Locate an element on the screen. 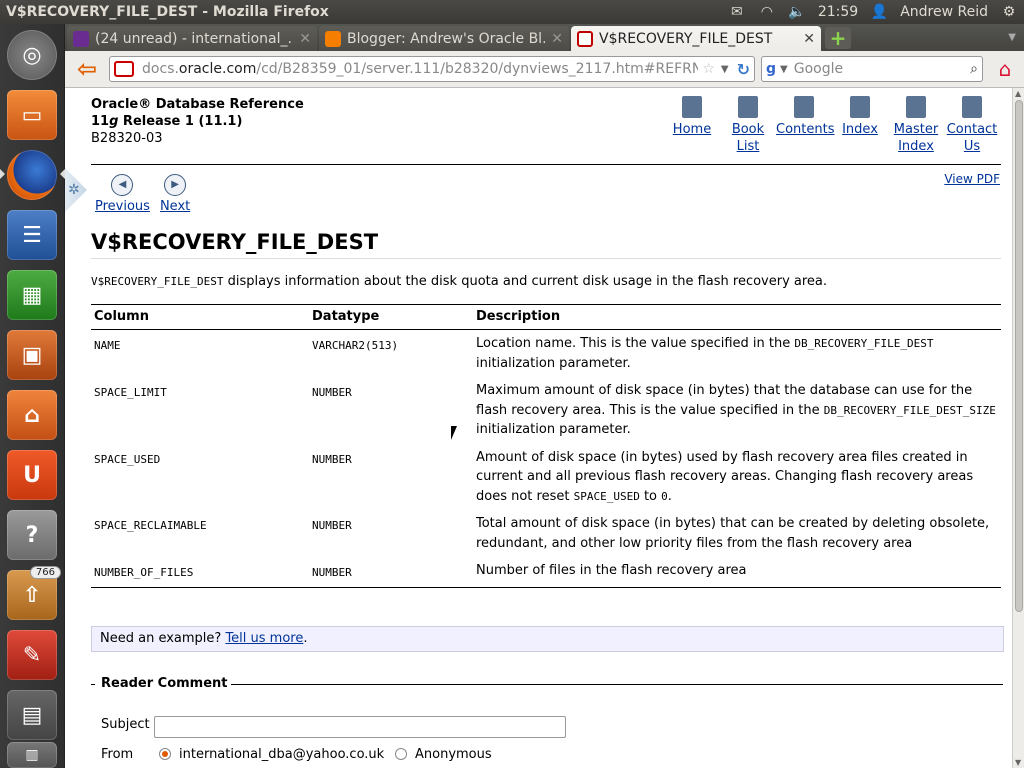 This screenshot has width=1024, height=768. wifi-icon: ◠ is located at coordinates (767, 12).